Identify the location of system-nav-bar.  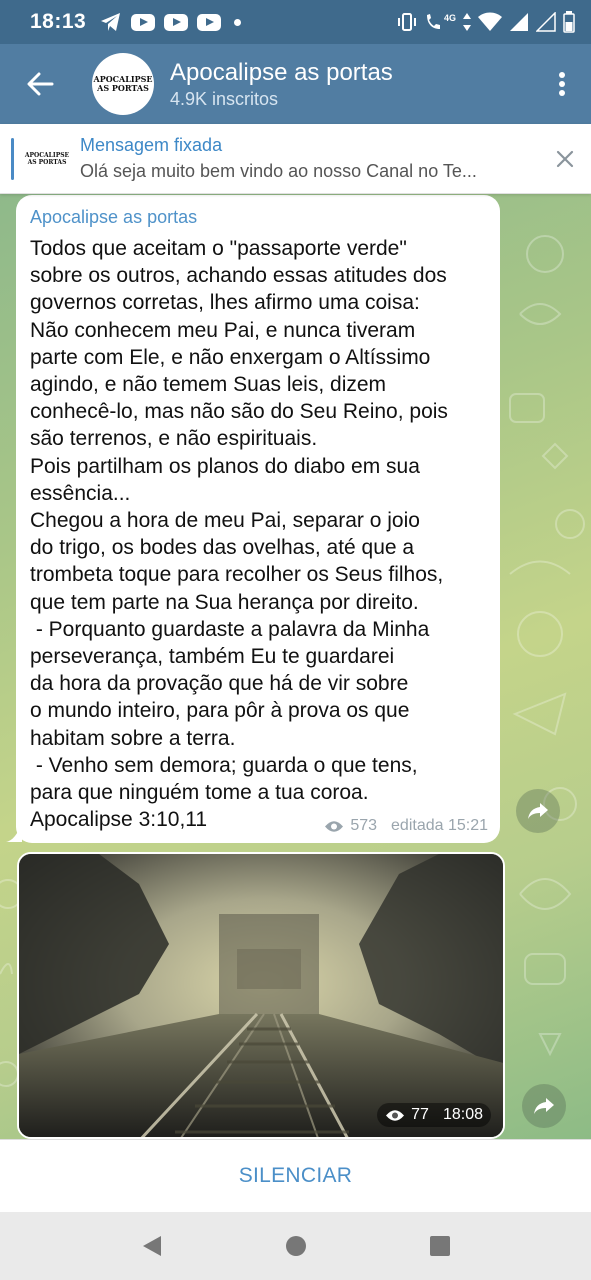
(295, 1246).